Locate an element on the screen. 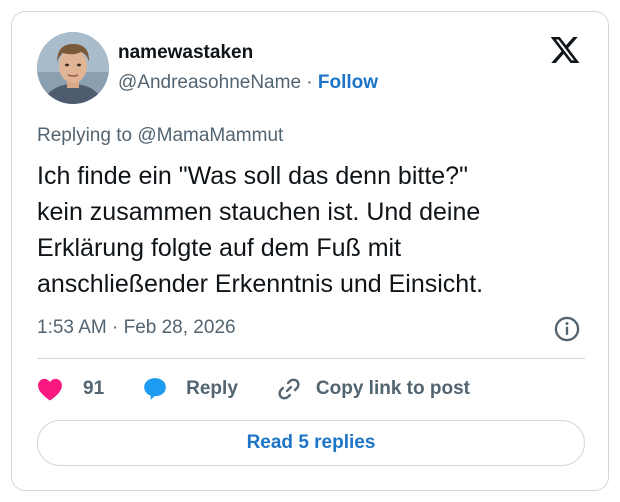 Image resolution: width=620 pixels, height=502 pixels. author-handle: @AndreasohneName is located at coordinates (209, 82).